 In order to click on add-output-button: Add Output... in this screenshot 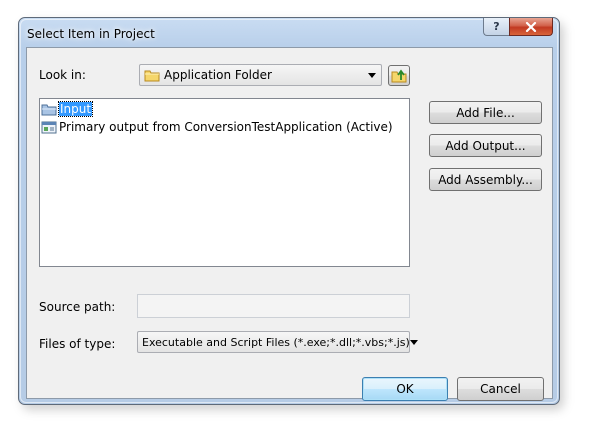, I will do `click(485, 145)`.